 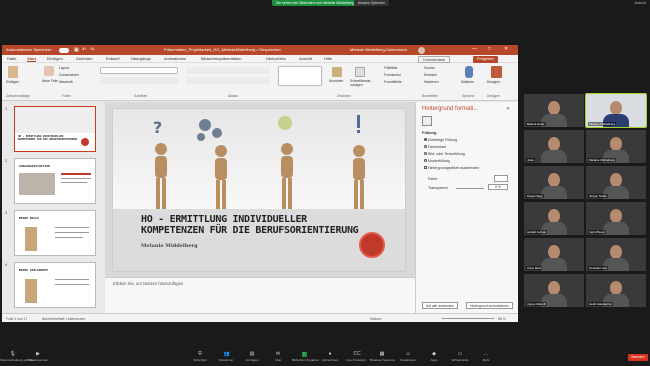 What do you see at coordinates (427, 121) in the screenshot?
I see `fill-bucket-icon` at bounding box center [427, 121].